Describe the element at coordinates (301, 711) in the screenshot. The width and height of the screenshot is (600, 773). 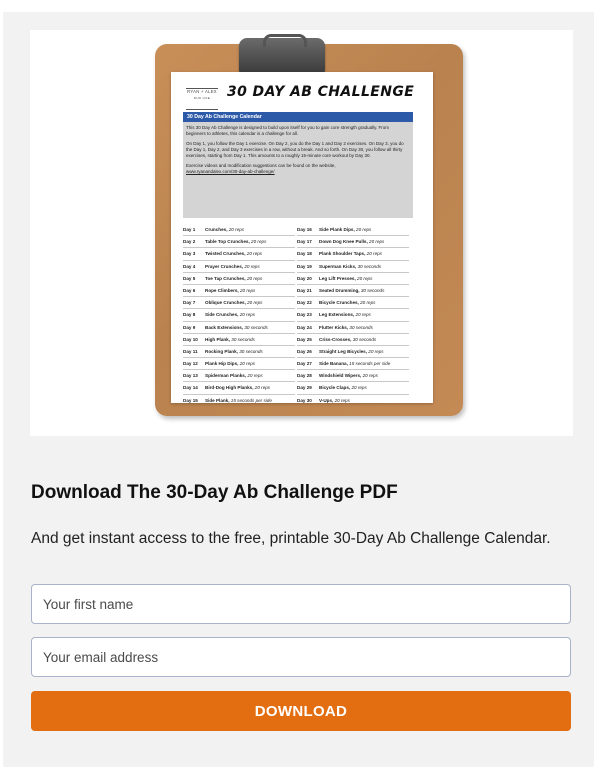
I see `download-button: DOWNLOAD` at that location.